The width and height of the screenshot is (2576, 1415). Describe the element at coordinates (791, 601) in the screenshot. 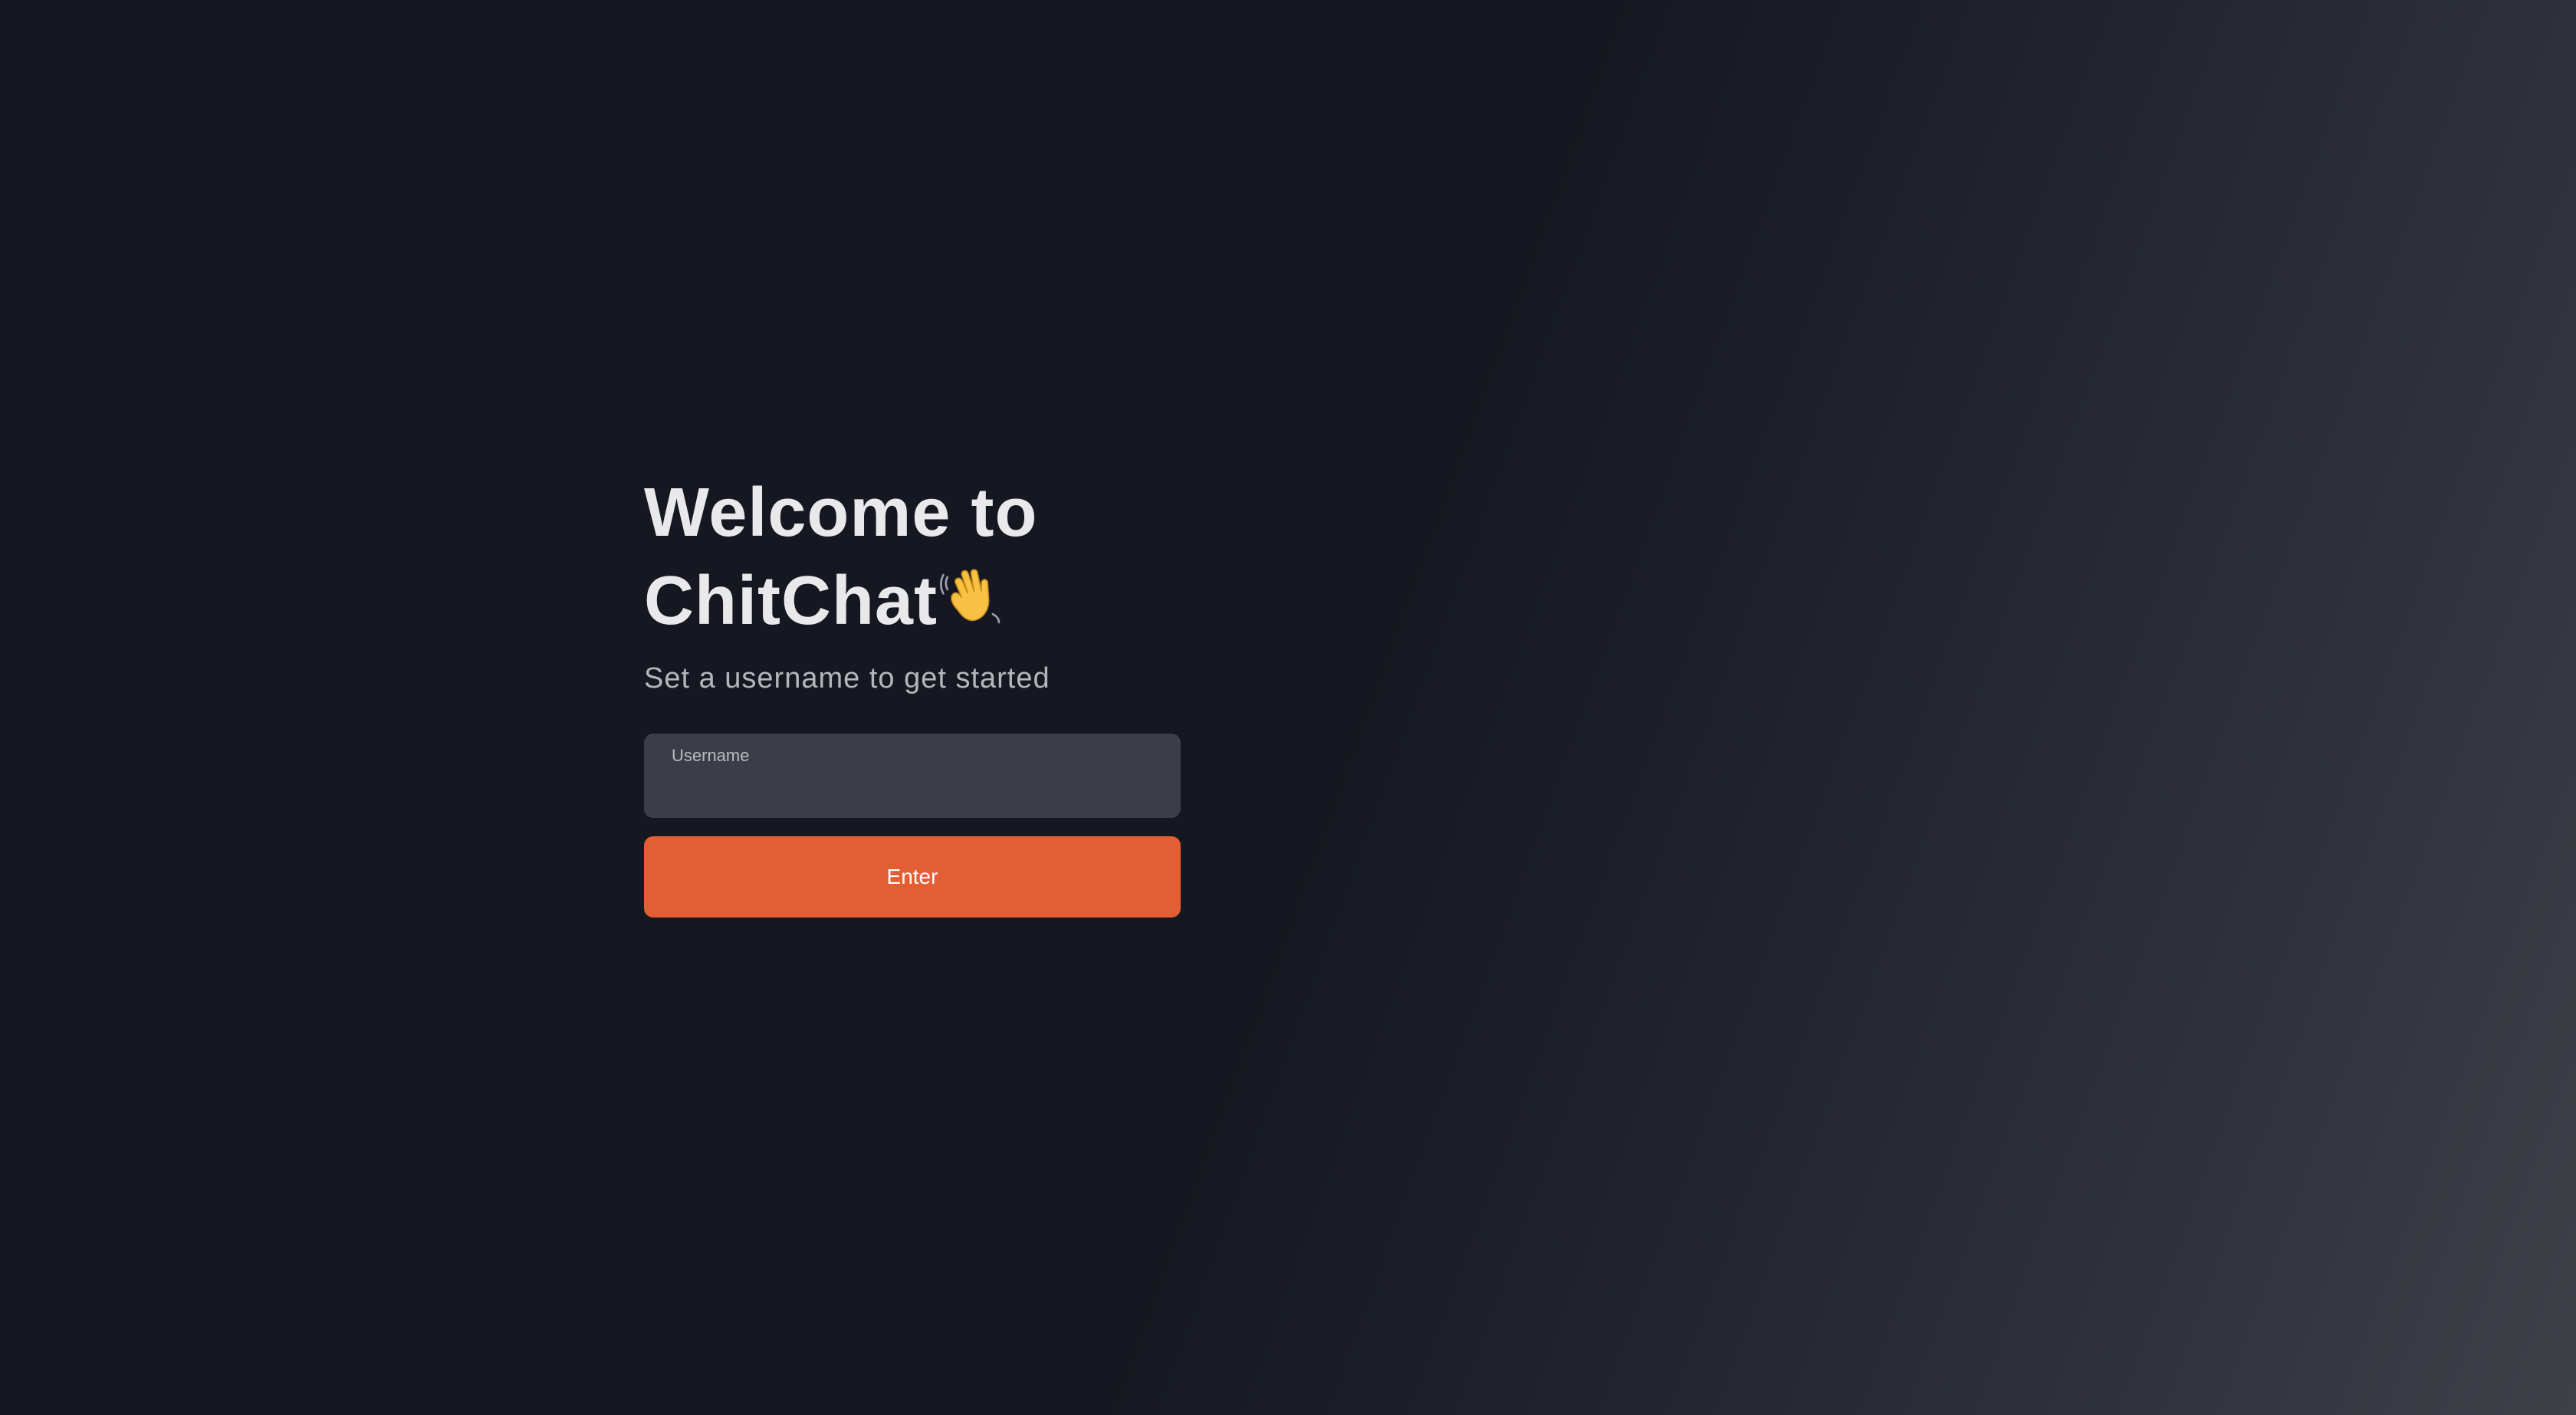

I see `app-name: ChitChat` at that location.